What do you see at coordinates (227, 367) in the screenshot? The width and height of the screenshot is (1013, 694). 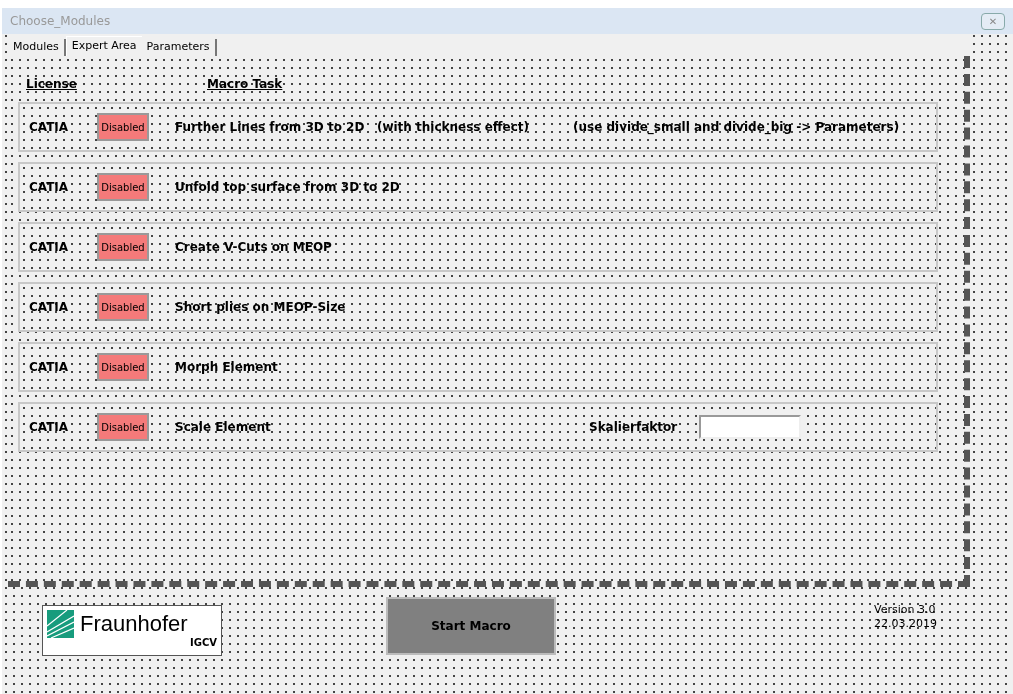 I see `task-label: Morph Element` at bounding box center [227, 367].